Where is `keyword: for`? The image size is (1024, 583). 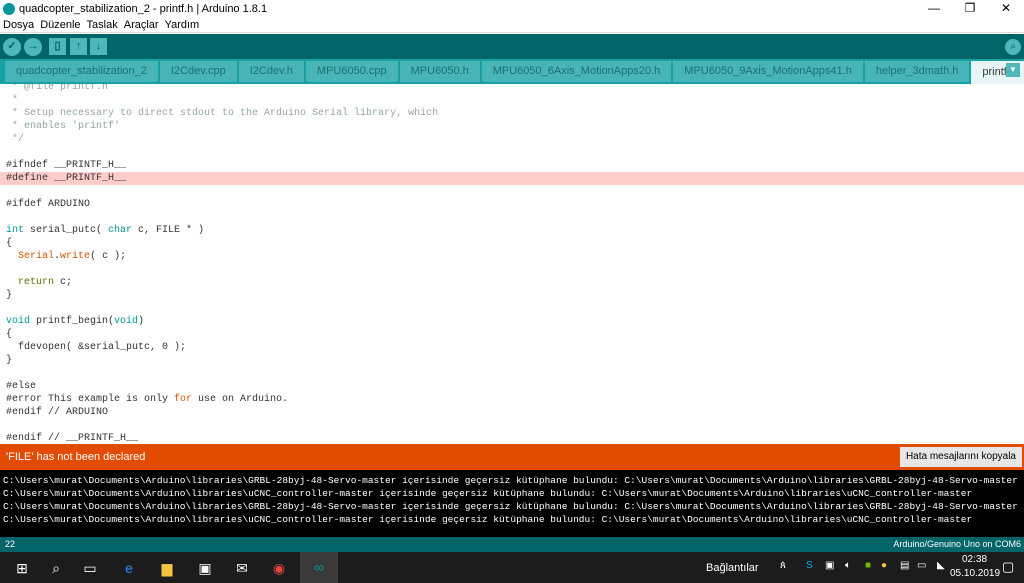
keyword: for is located at coordinates (183, 399).